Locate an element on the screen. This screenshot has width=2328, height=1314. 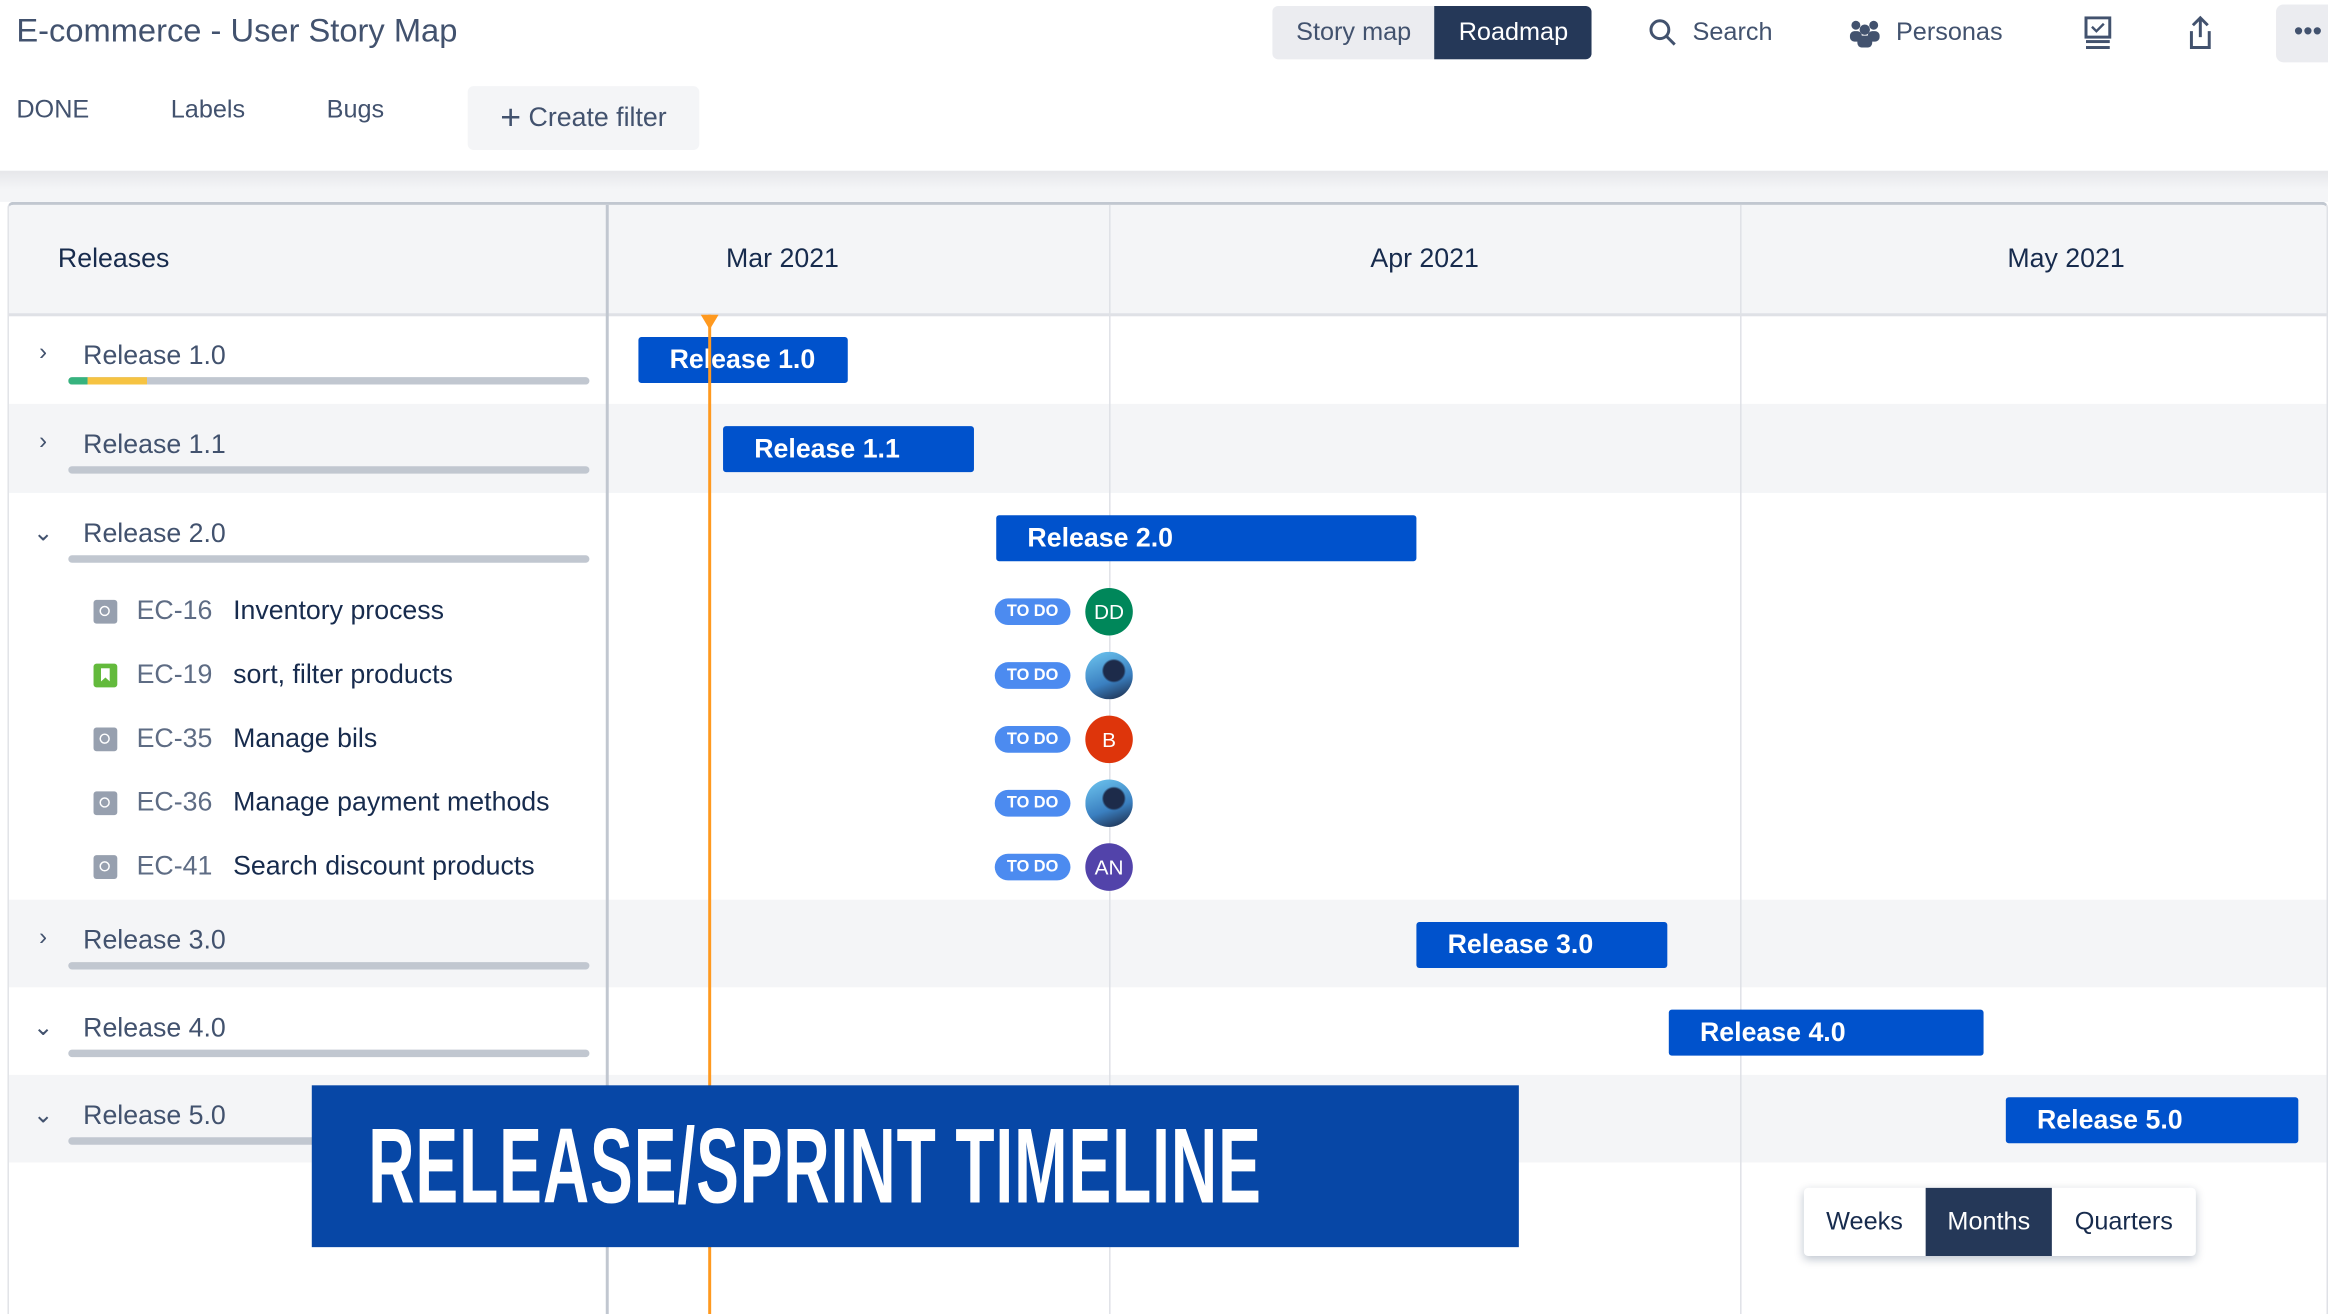
issue-key: EC-19 is located at coordinates (175, 674).